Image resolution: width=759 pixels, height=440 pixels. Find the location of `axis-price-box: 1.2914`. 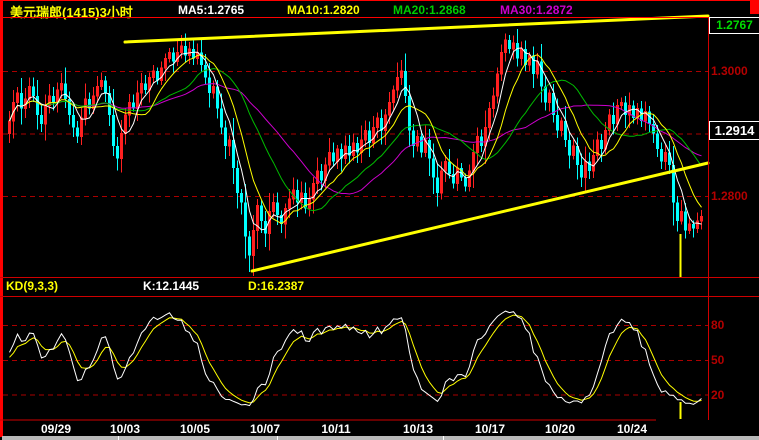

axis-price-box: 1.2914 is located at coordinates (734, 130).